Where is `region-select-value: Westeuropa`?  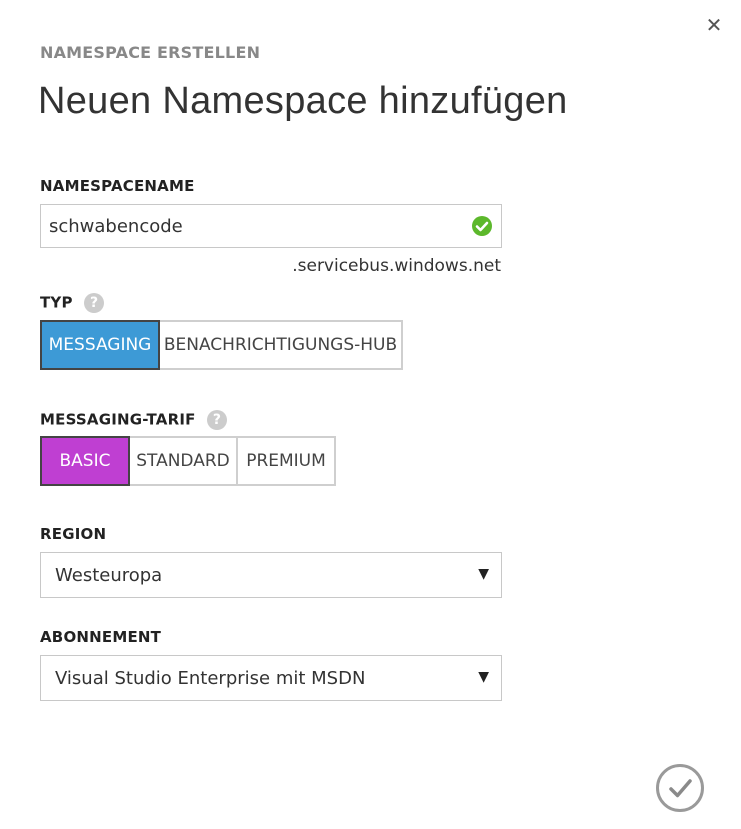
region-select-value: Westeuropa is located at coordinates (109, 575).